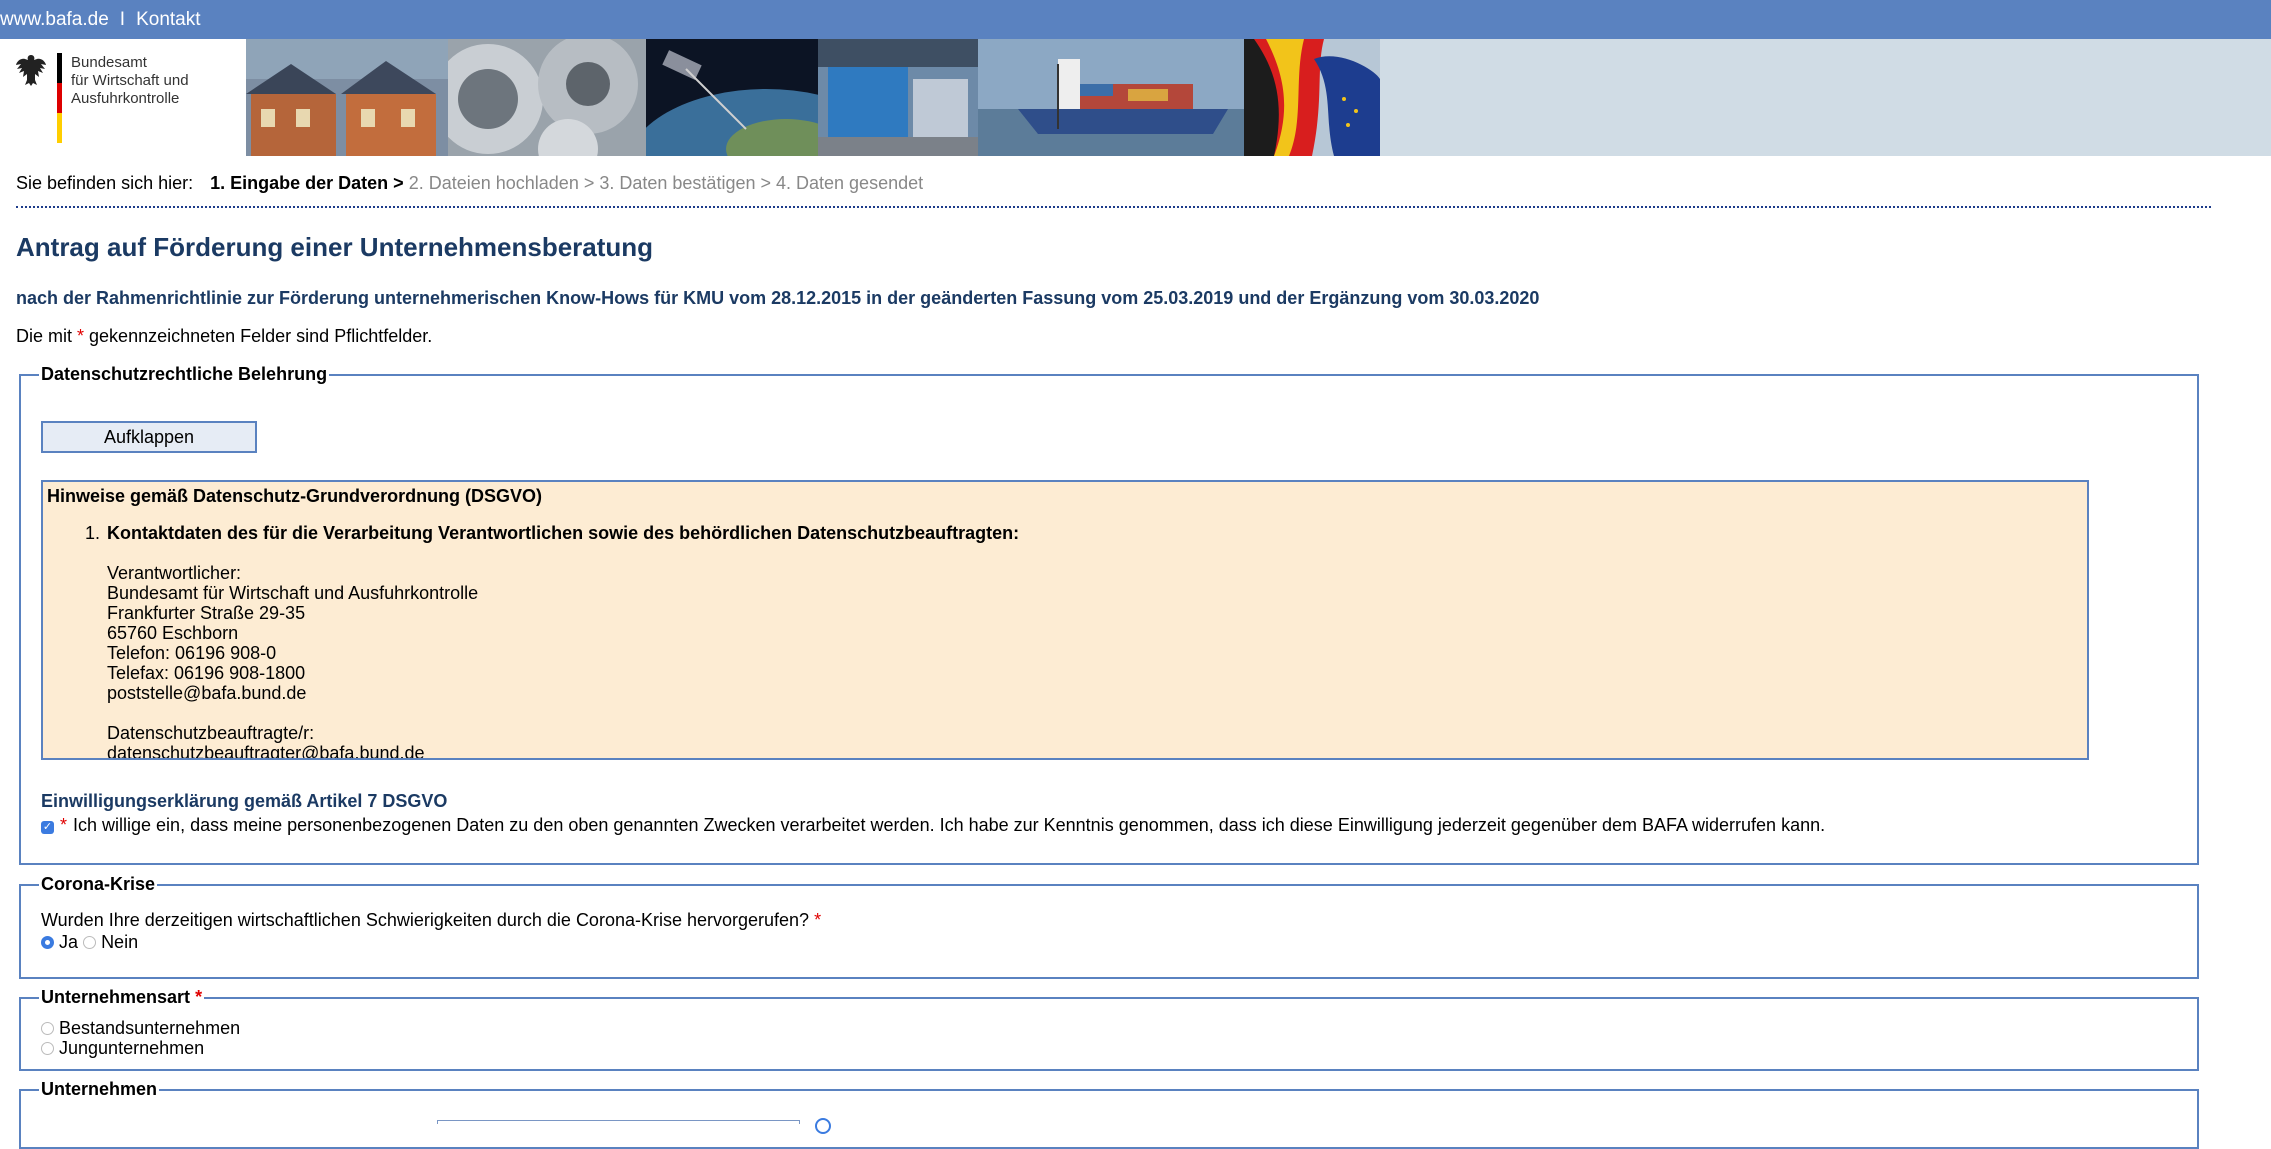 The image size is (2271, 1149). What do you see at coordinates (1135, 19) in the screenshot?
I see `top-navigation-bar: www.bafa.de I Kontakt` at bounding box center [1135, 19].